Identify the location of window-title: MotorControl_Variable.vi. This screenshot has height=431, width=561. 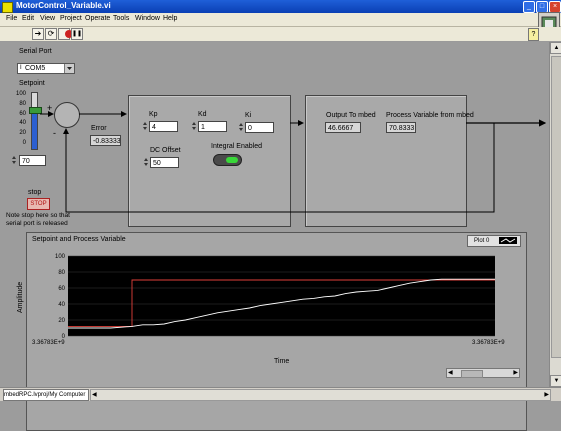
(63, 5).